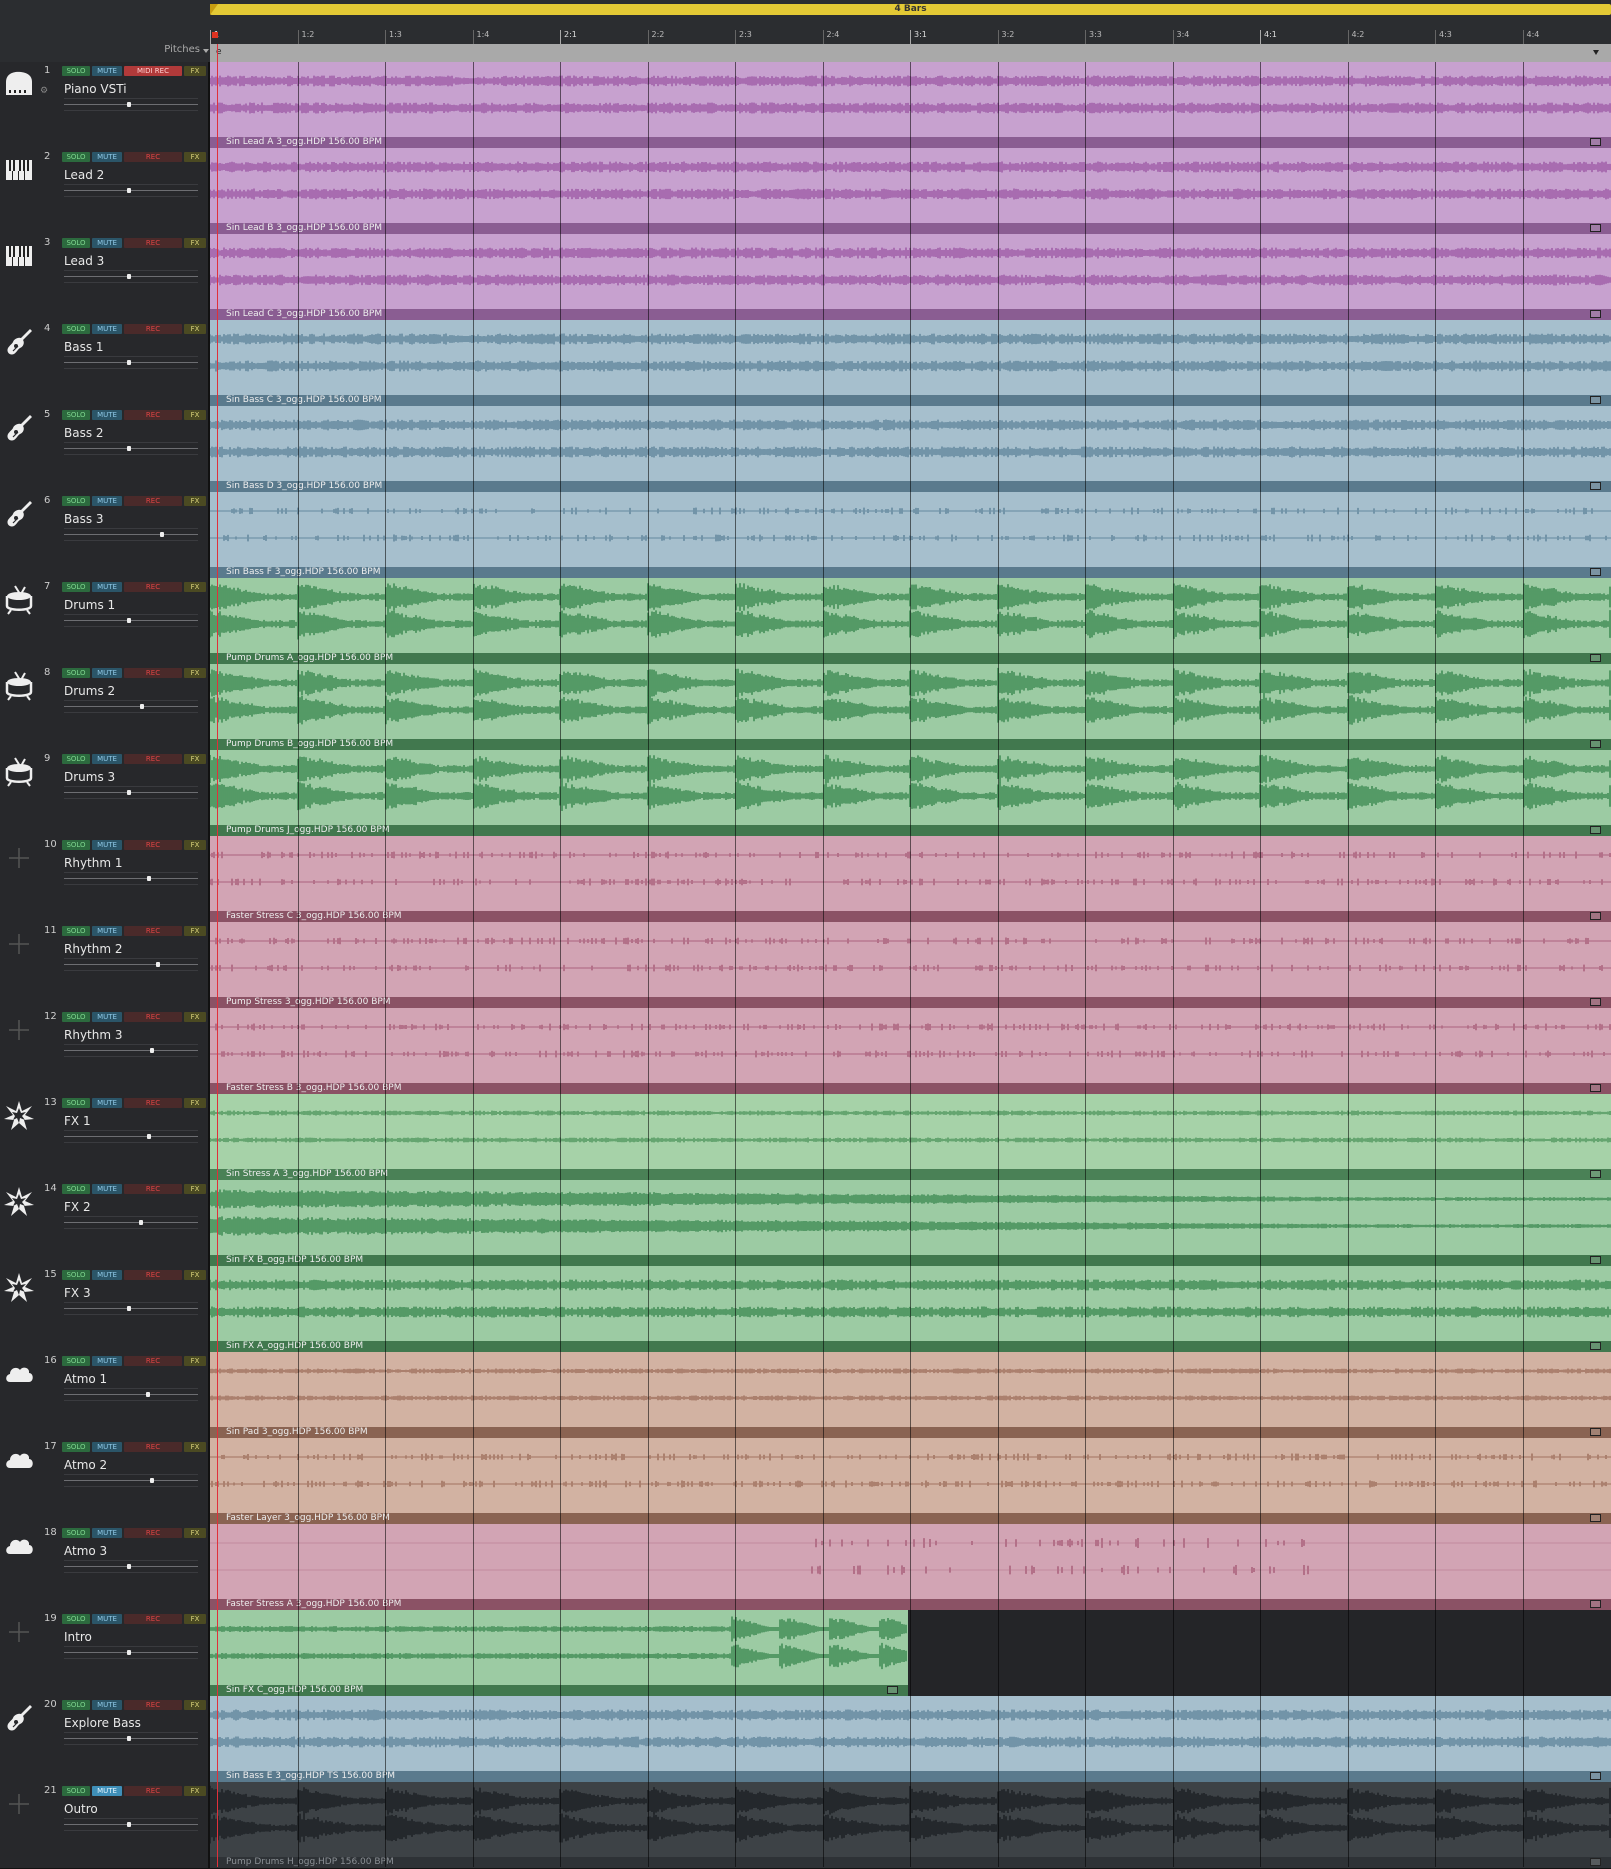 This screenshot has height=1869, width=1611. I want to click on marker-bar: e, so click(910, 53).